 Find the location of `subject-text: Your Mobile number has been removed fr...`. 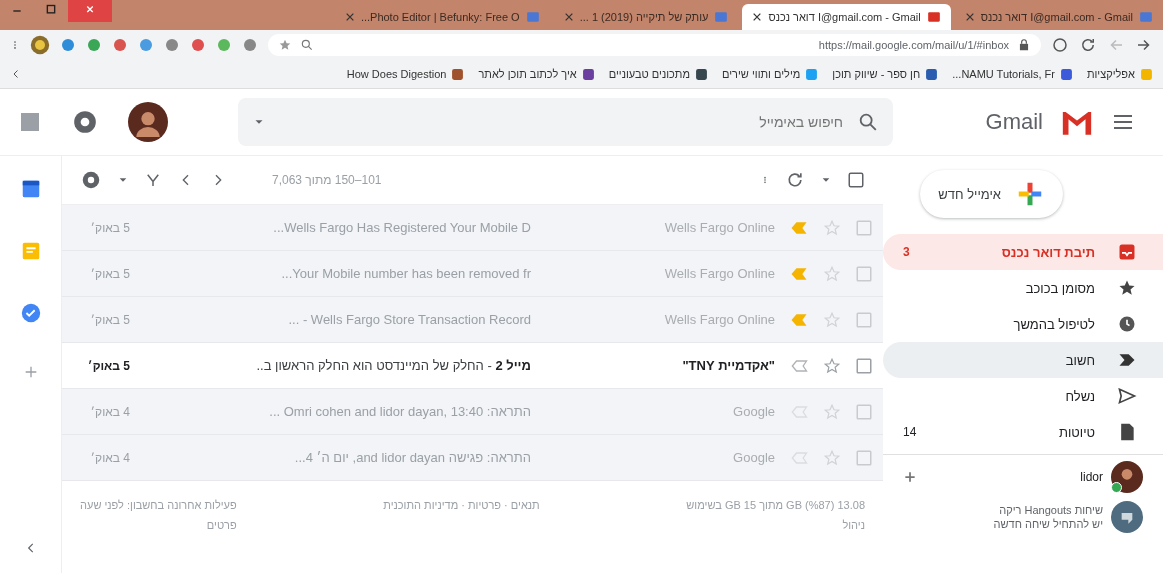

subject-text: Your Mobile number has been removed fr... is located at coordinates (406, 273).